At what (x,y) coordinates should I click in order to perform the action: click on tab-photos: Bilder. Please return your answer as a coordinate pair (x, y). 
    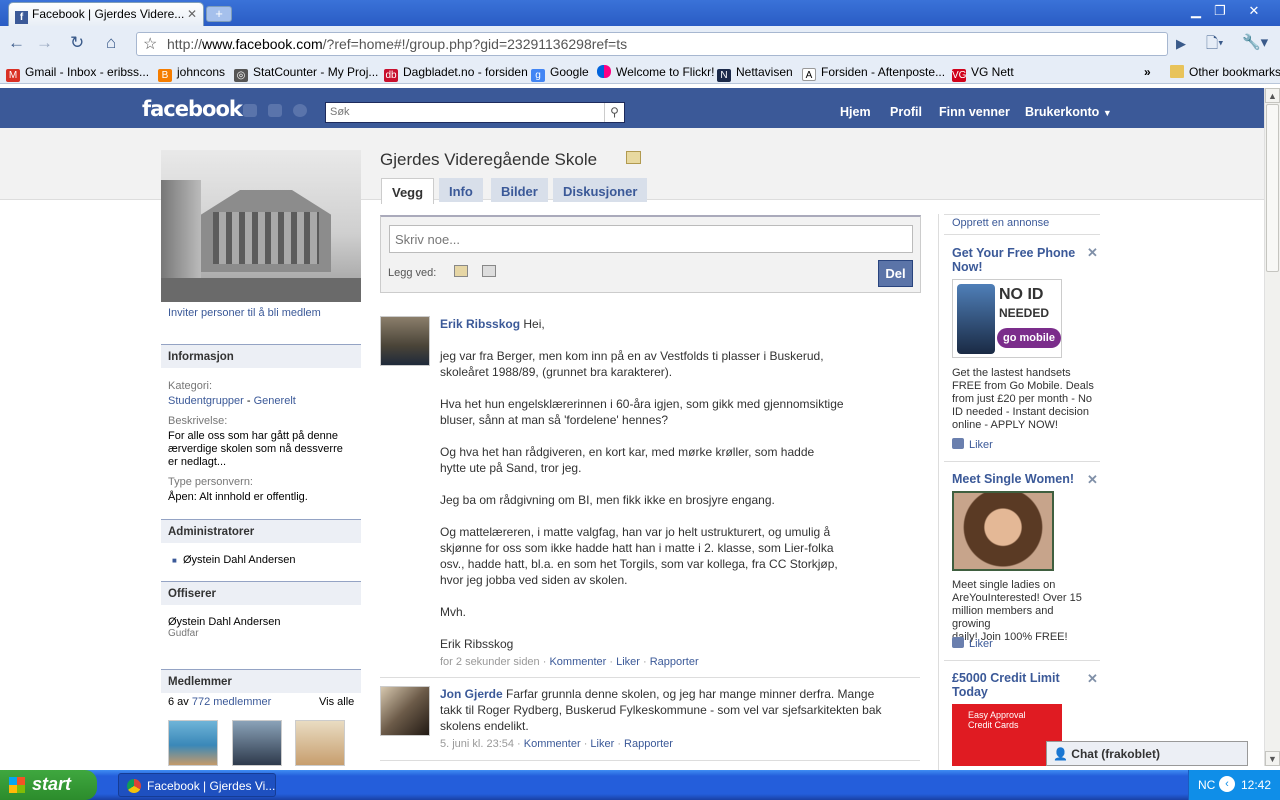
    Looking at the image, I should click on (519, 190).